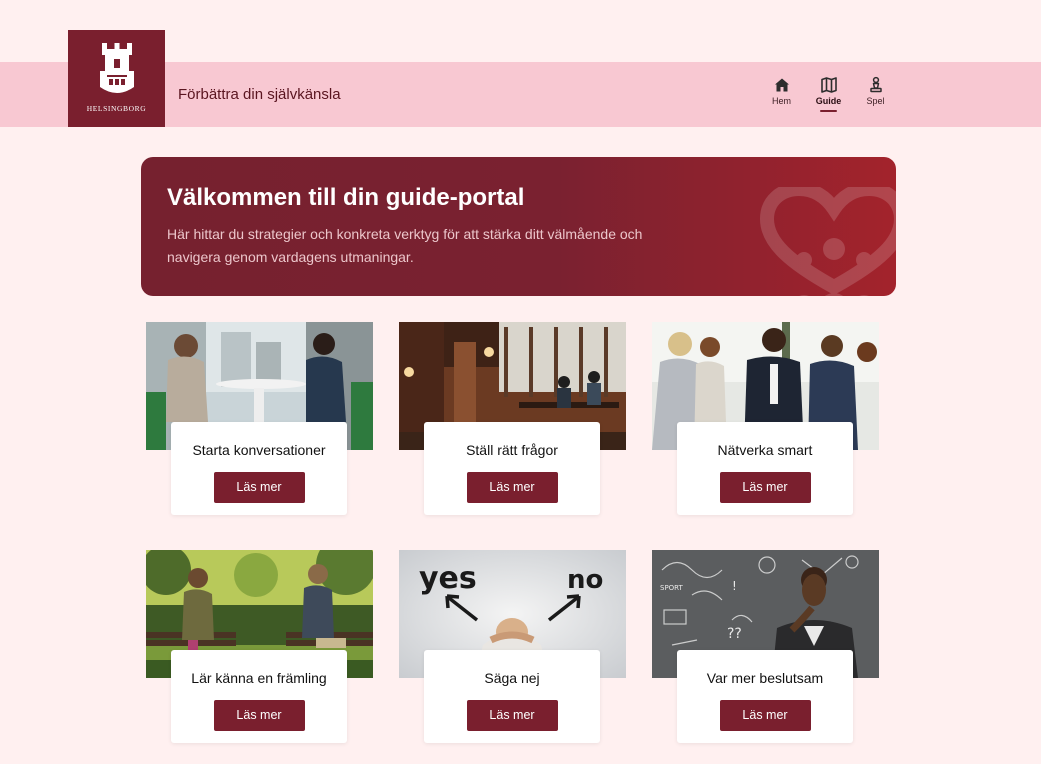 The height and width of the screenshot is (764, 1041). Describe the element at coordinates (585, 580) in the screenshot. I see `no-label: no` at that location.